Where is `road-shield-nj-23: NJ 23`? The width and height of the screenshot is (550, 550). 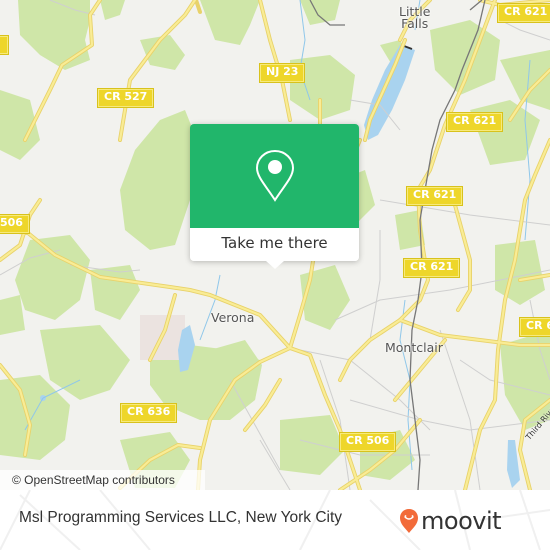 road-shield-nj-23: NJ 23 is located at coordinates (282, 73).